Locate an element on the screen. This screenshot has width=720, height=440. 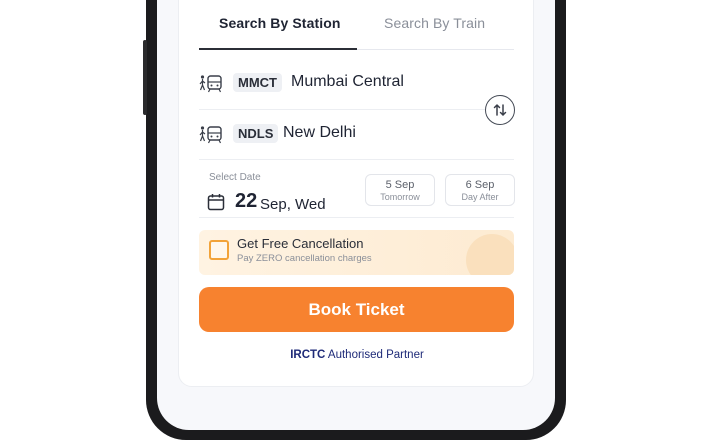
destination-station-field: NDLS New Delhi is located at coordinates (356, 135).